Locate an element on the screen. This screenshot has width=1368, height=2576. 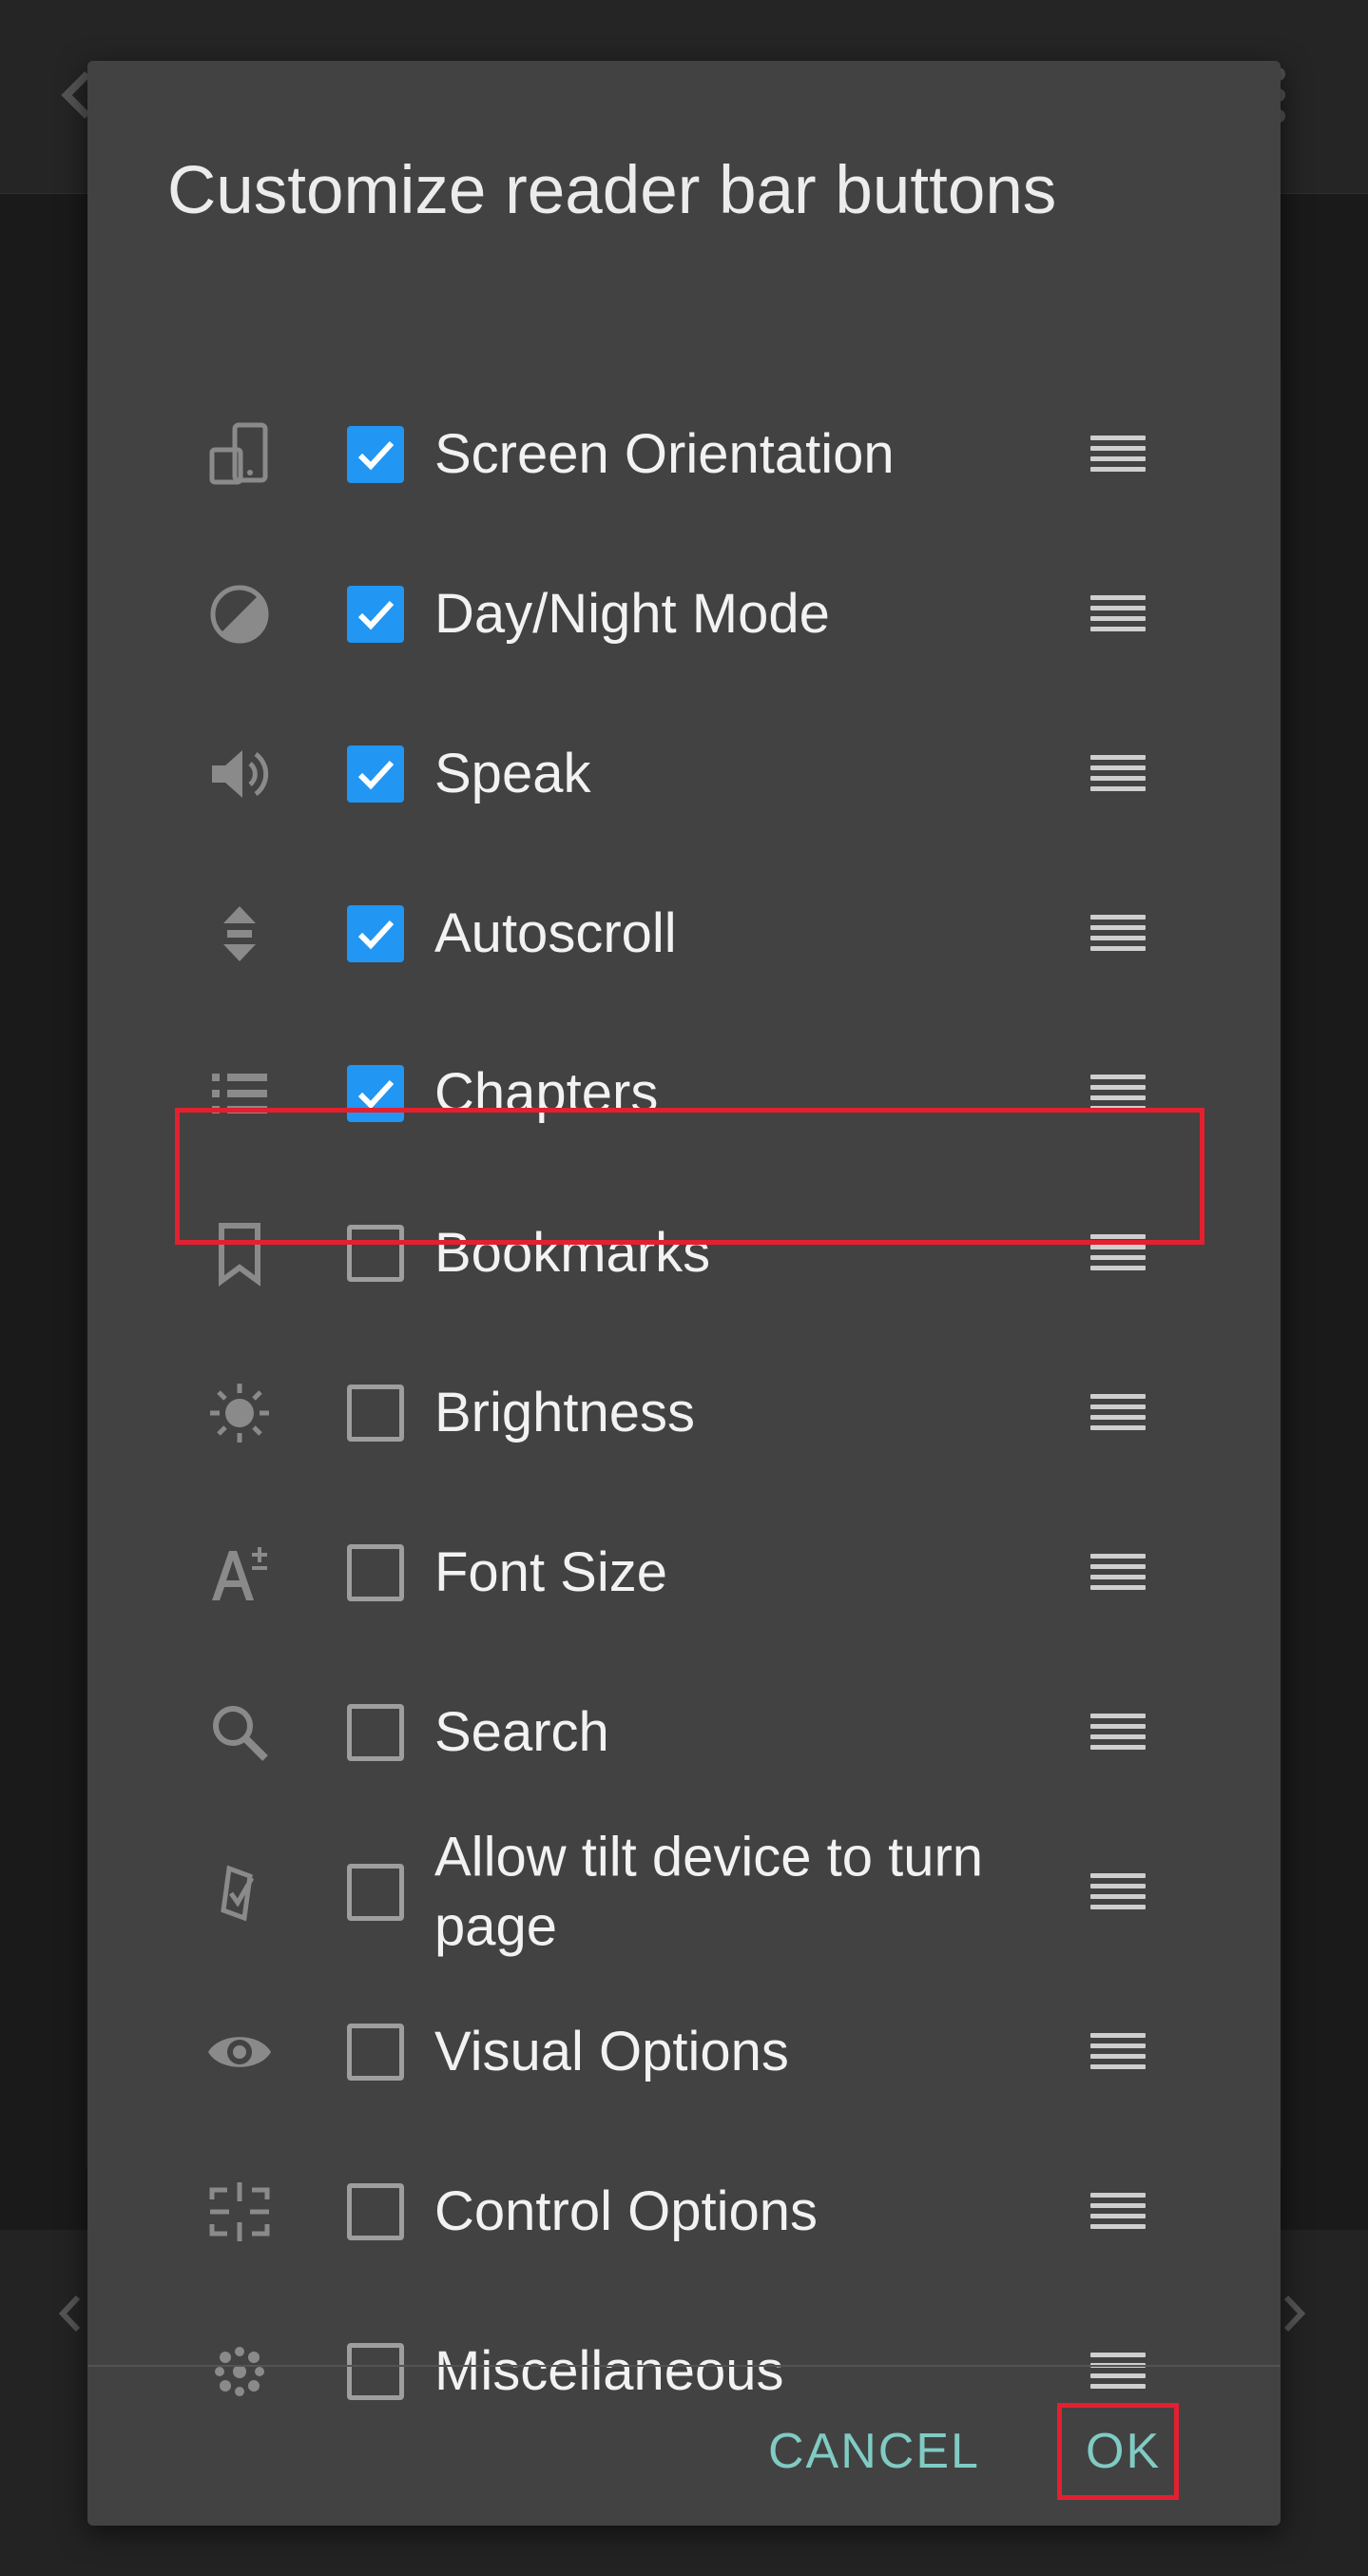
list-item-label: Speak is located at coordinates (512, 773).